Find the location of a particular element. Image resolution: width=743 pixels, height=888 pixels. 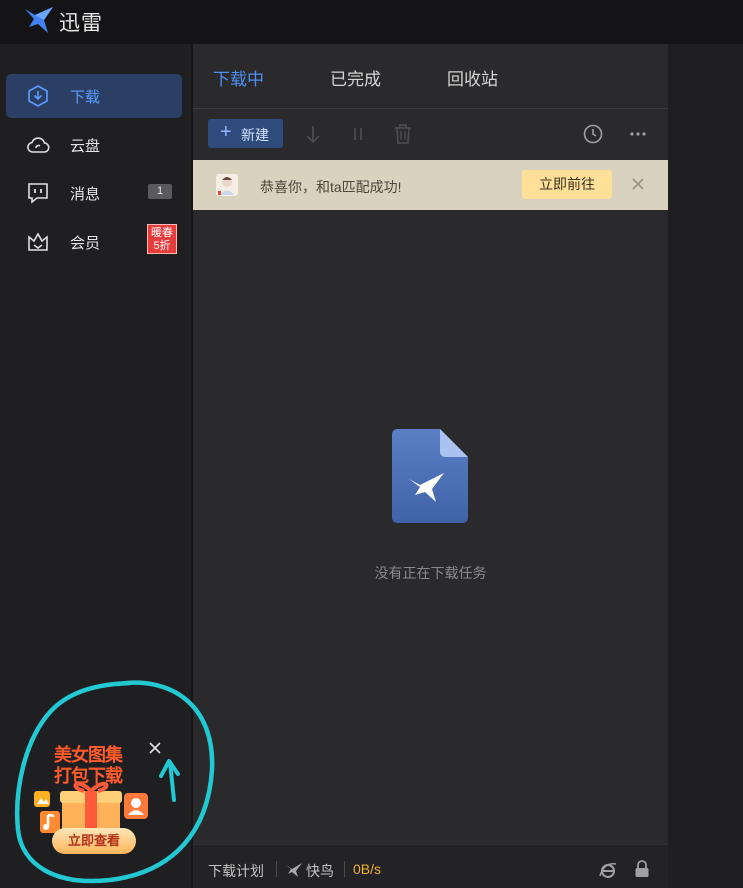

download-arrow-icon is located at coordinates (313, 134).